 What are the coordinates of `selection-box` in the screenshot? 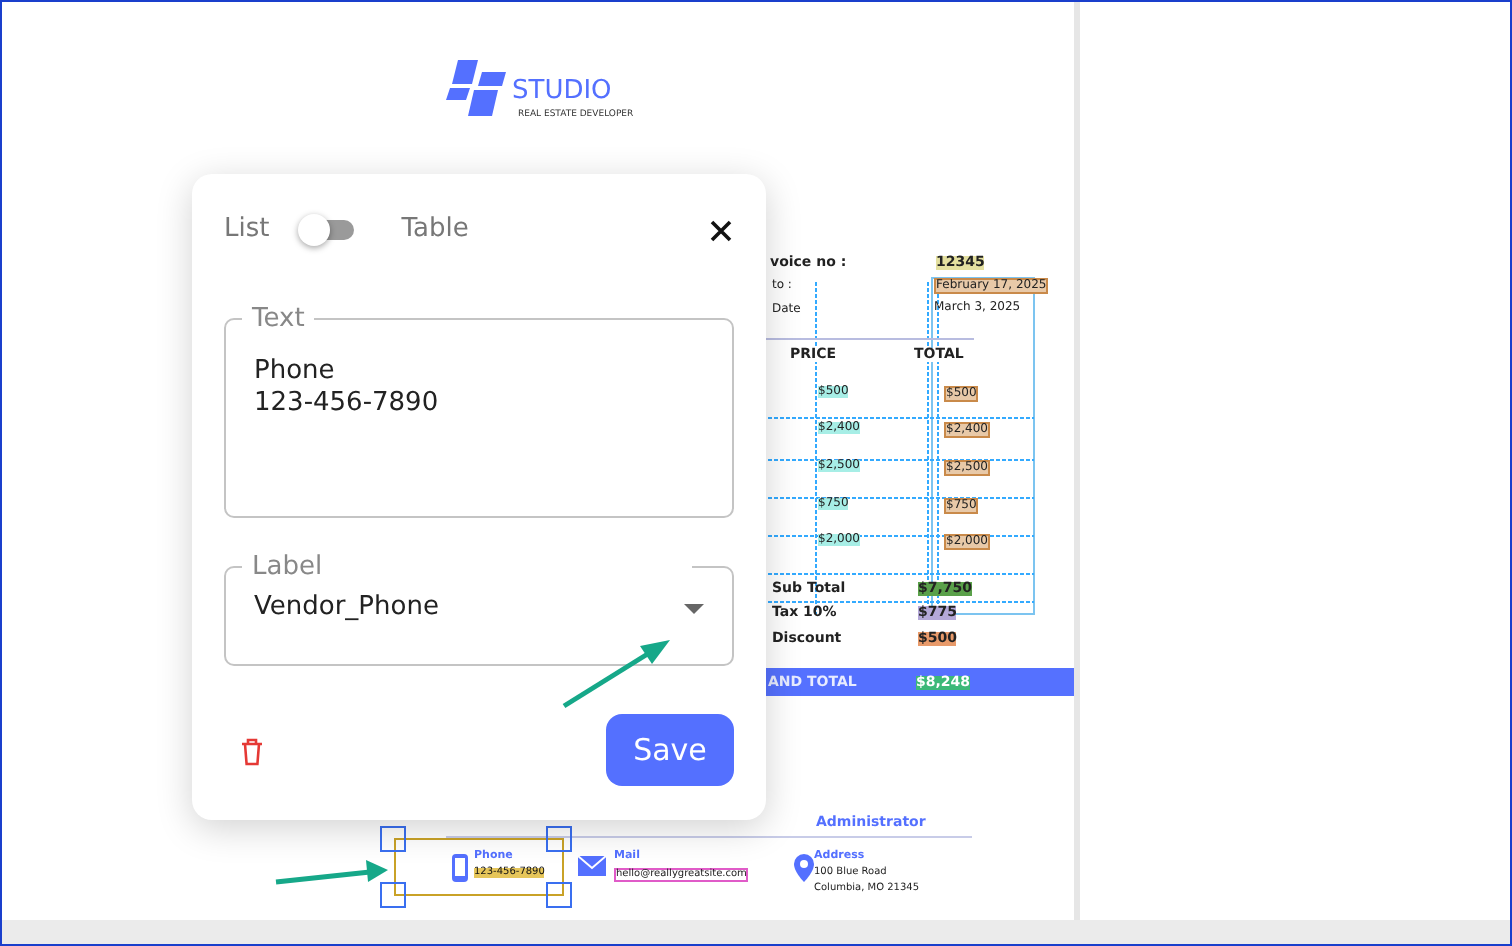 It's located at (478, 867).